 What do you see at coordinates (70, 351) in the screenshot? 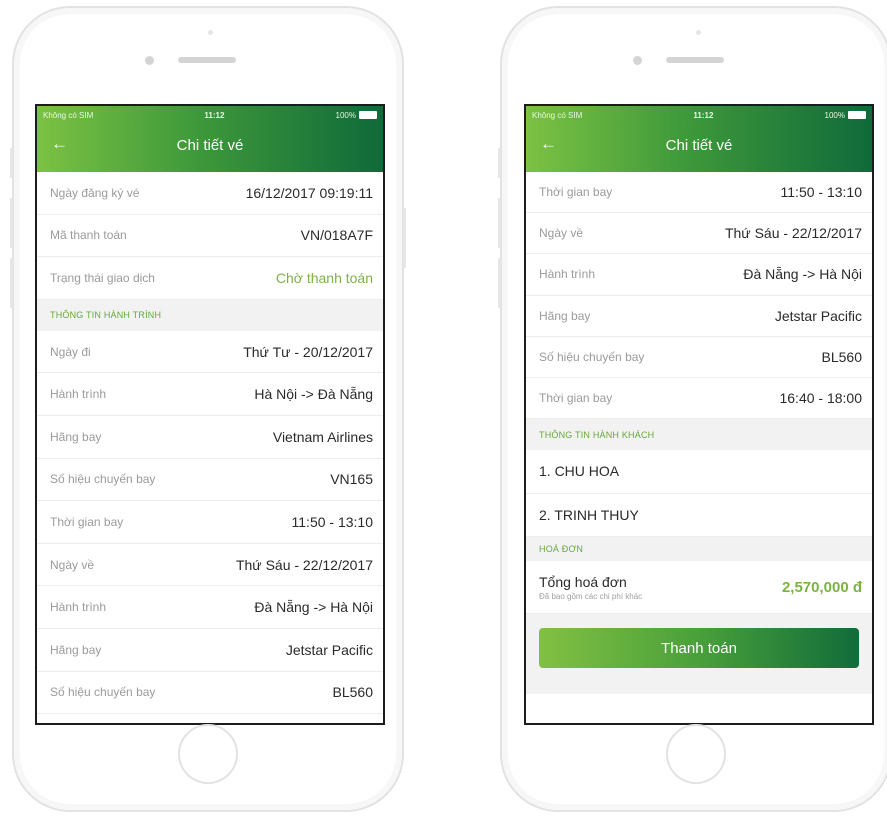
I see `row-label: Ngày đi` at bounding box center [70, 351].